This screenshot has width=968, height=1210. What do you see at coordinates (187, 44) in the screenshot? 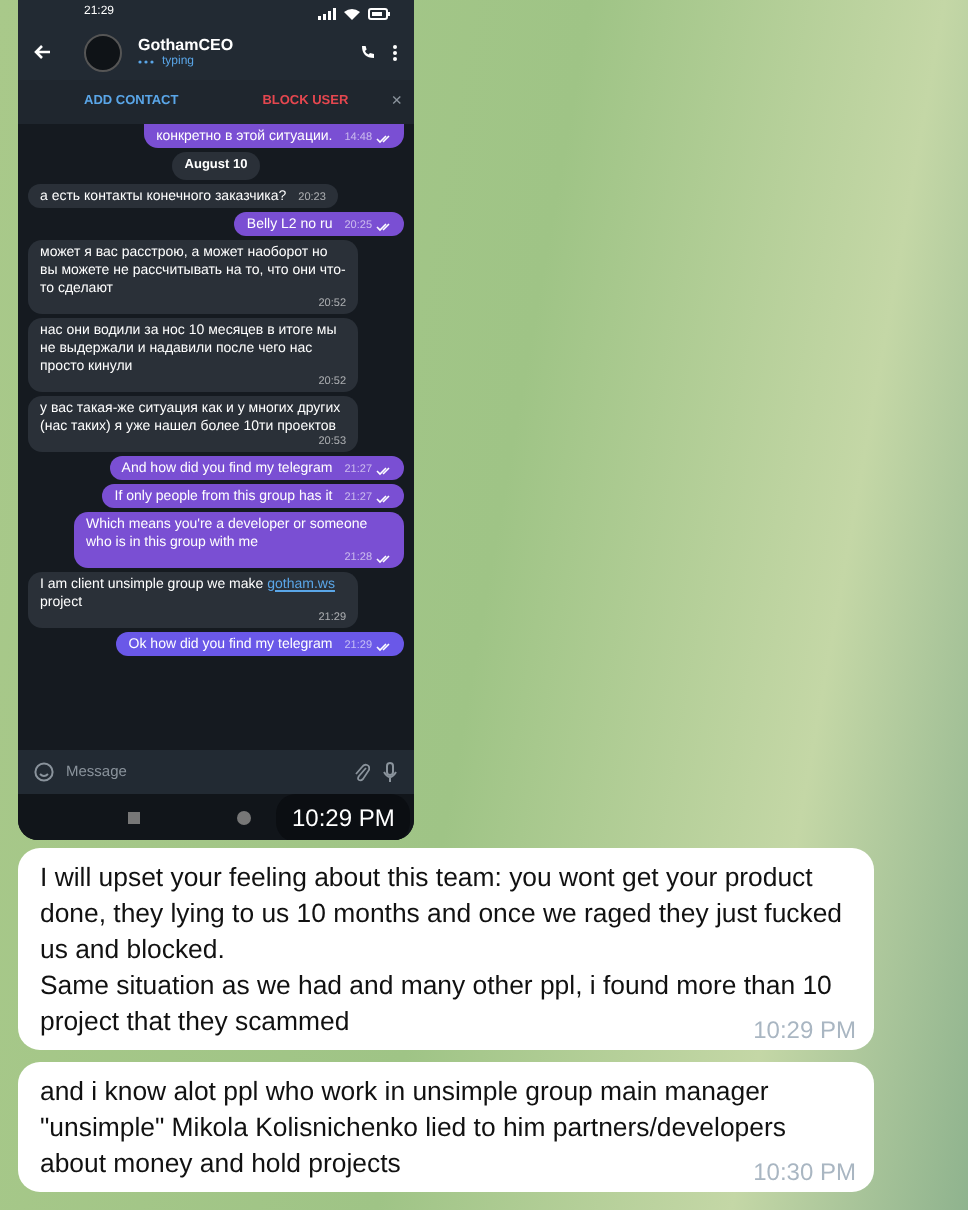
I see `contact-name: GothamCEO` at bounding box center [187, 44].